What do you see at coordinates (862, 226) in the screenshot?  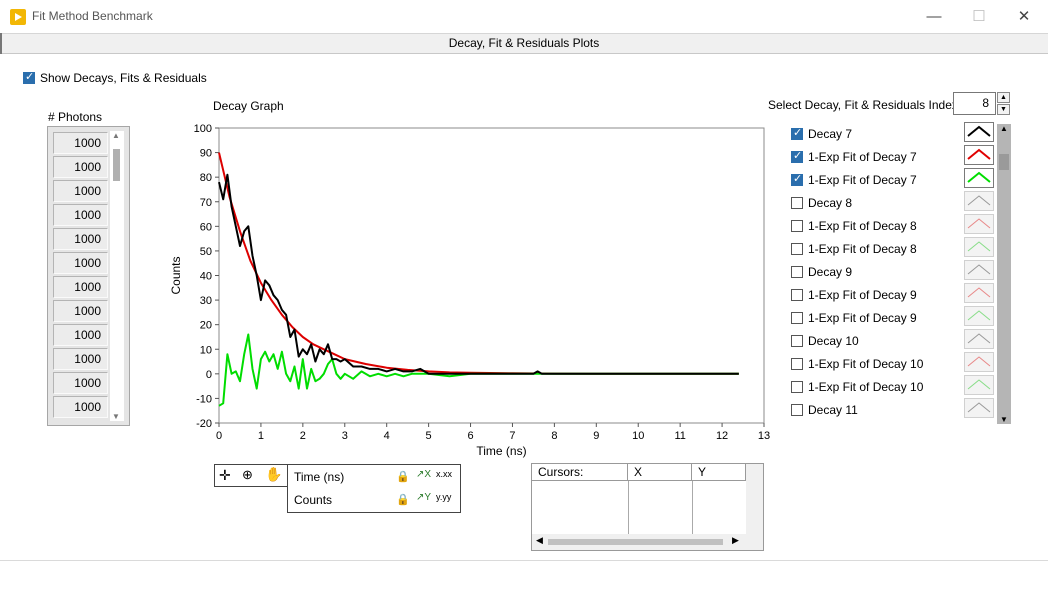 I see `legend-item-name: 1-Exp Fit of Decay 8` at bounding box center [862, 226].